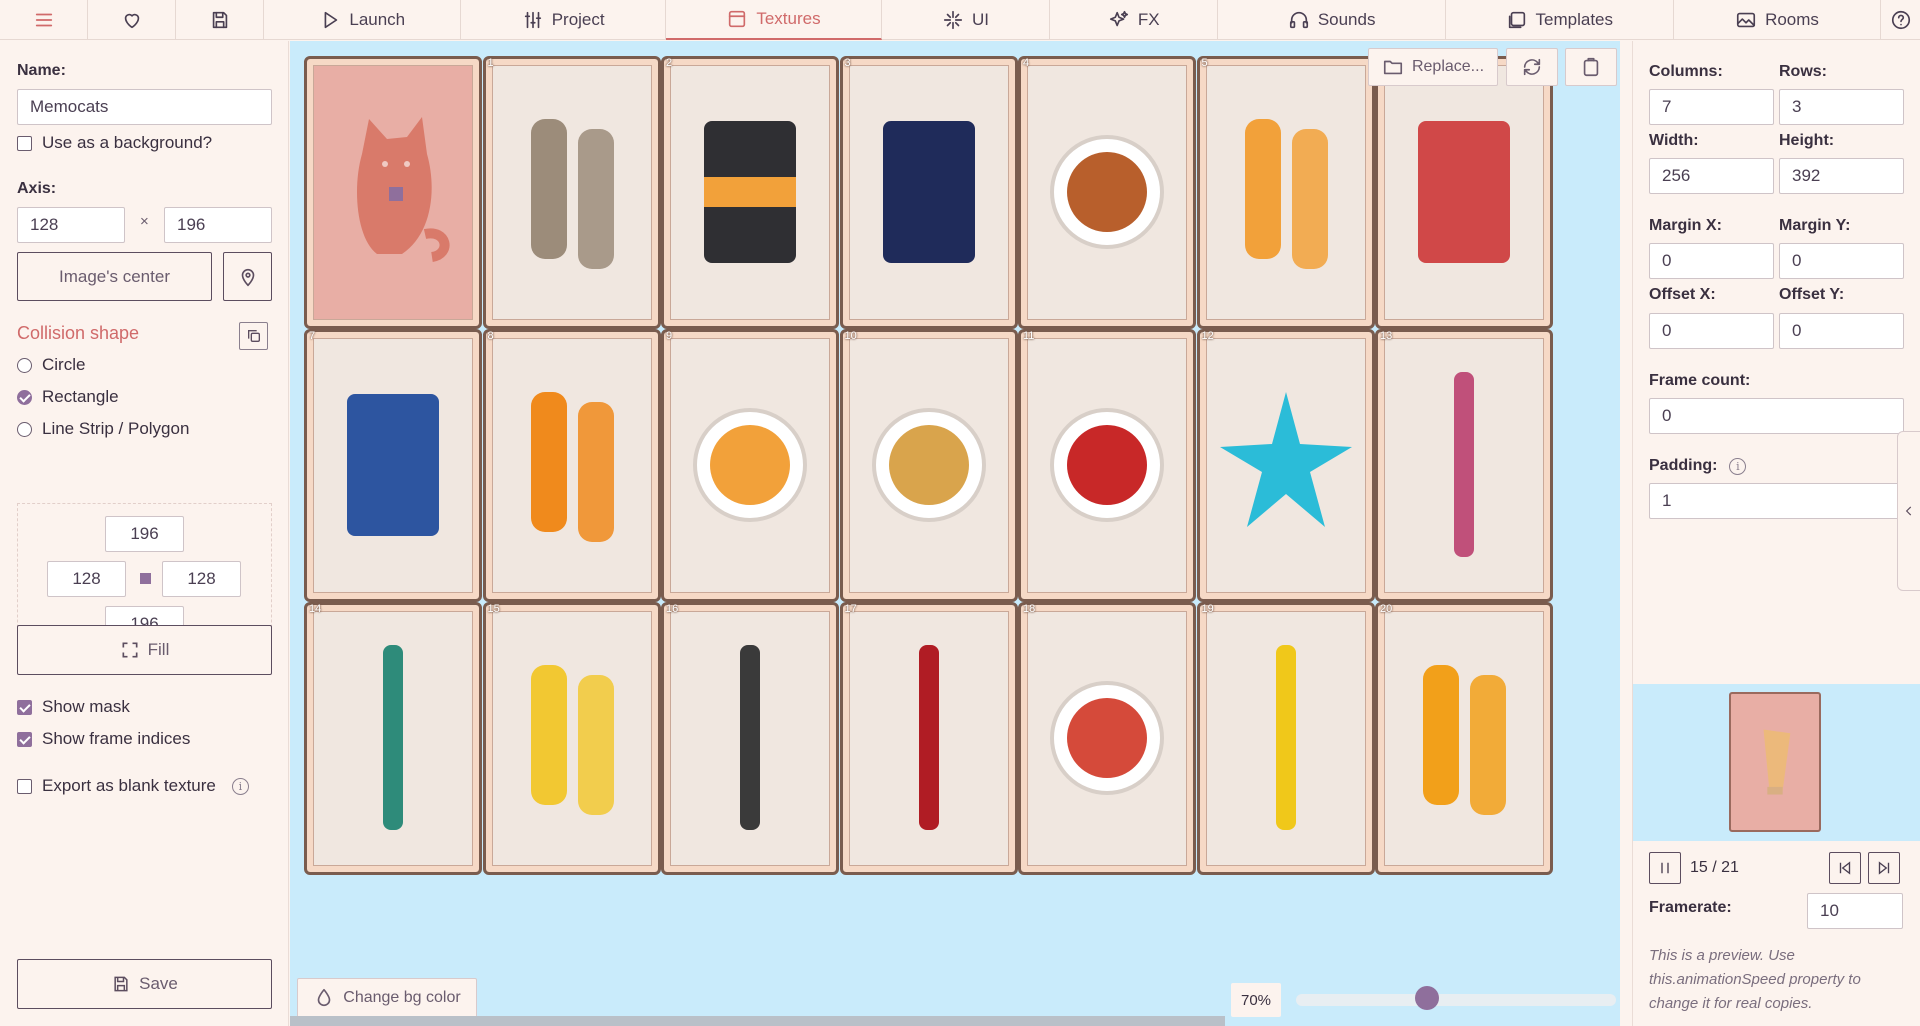 This screenshot has height=1026, width=1920. What do you see at coordinates (144, 984) in the screenshot?
I see `save-button: Save` at bounding box center [144, 984].